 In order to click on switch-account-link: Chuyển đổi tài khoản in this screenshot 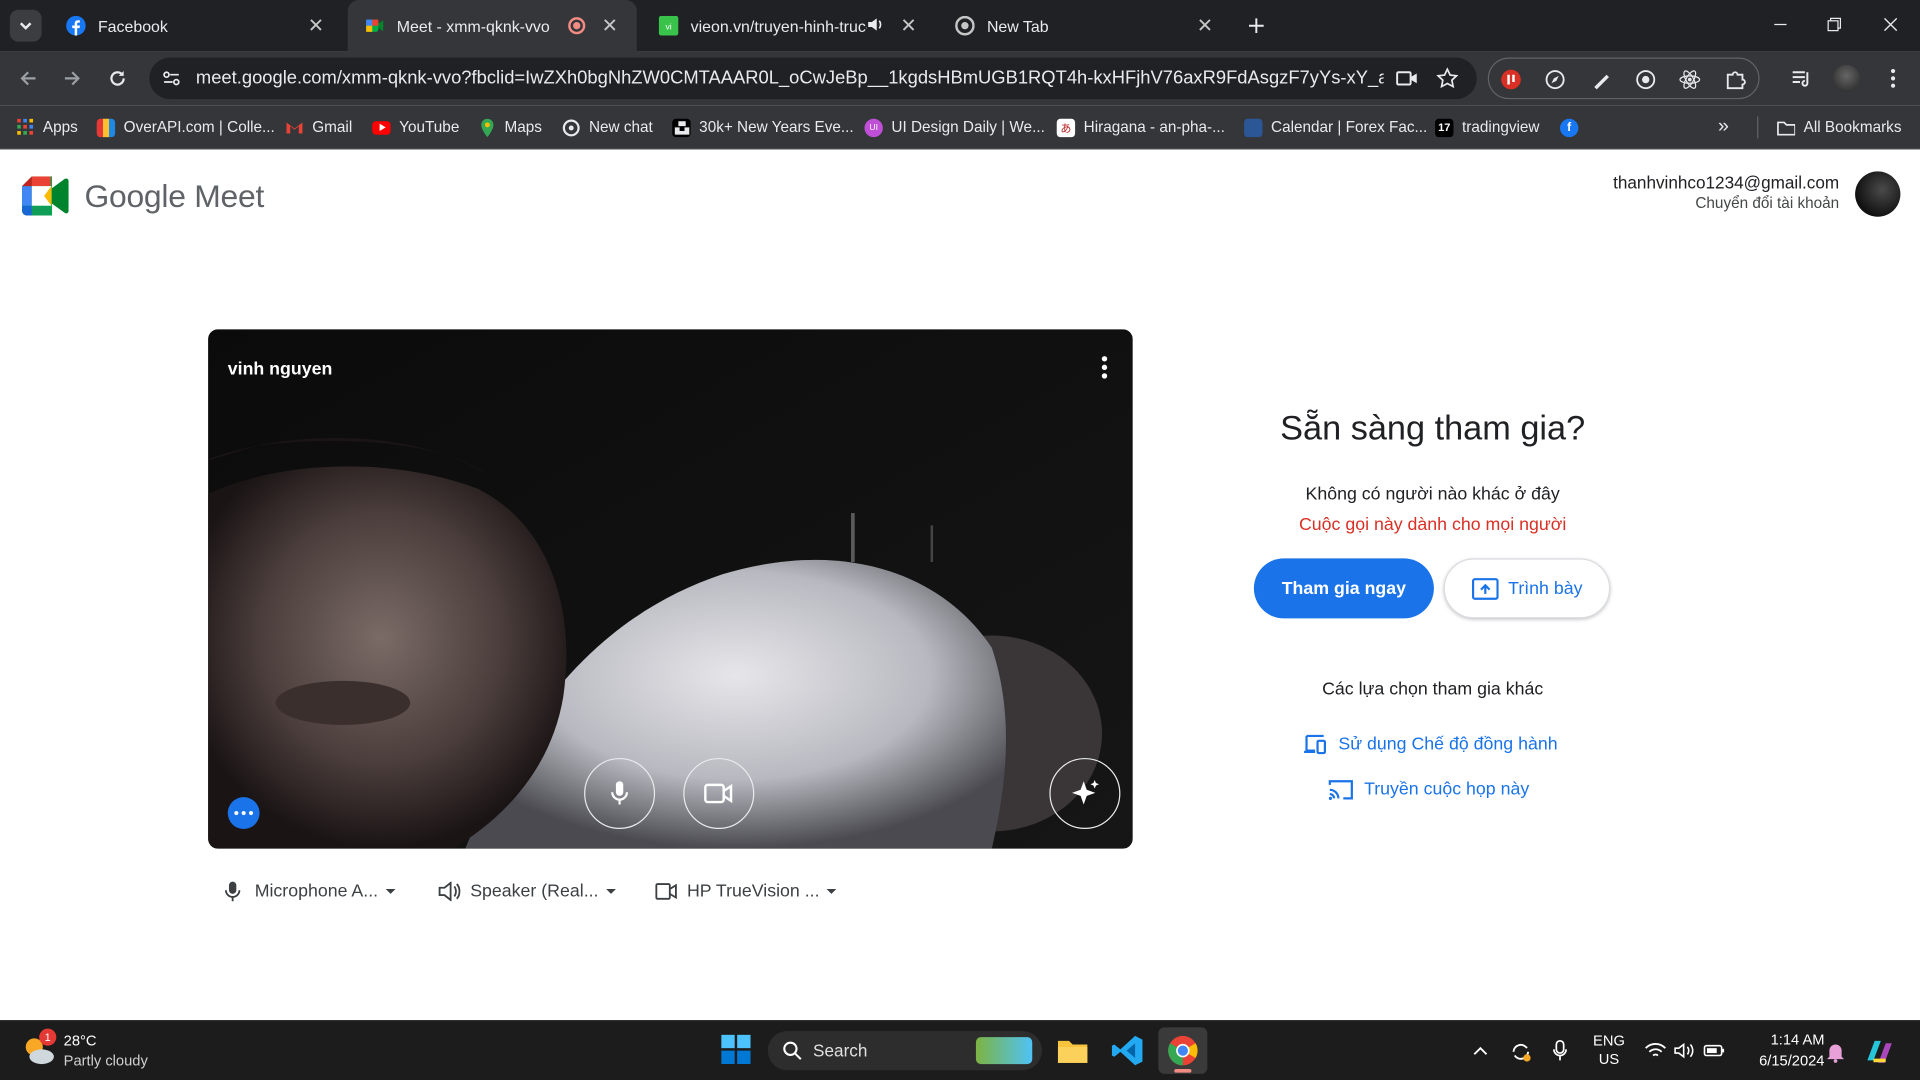, I will do `click(1726, 203)`.